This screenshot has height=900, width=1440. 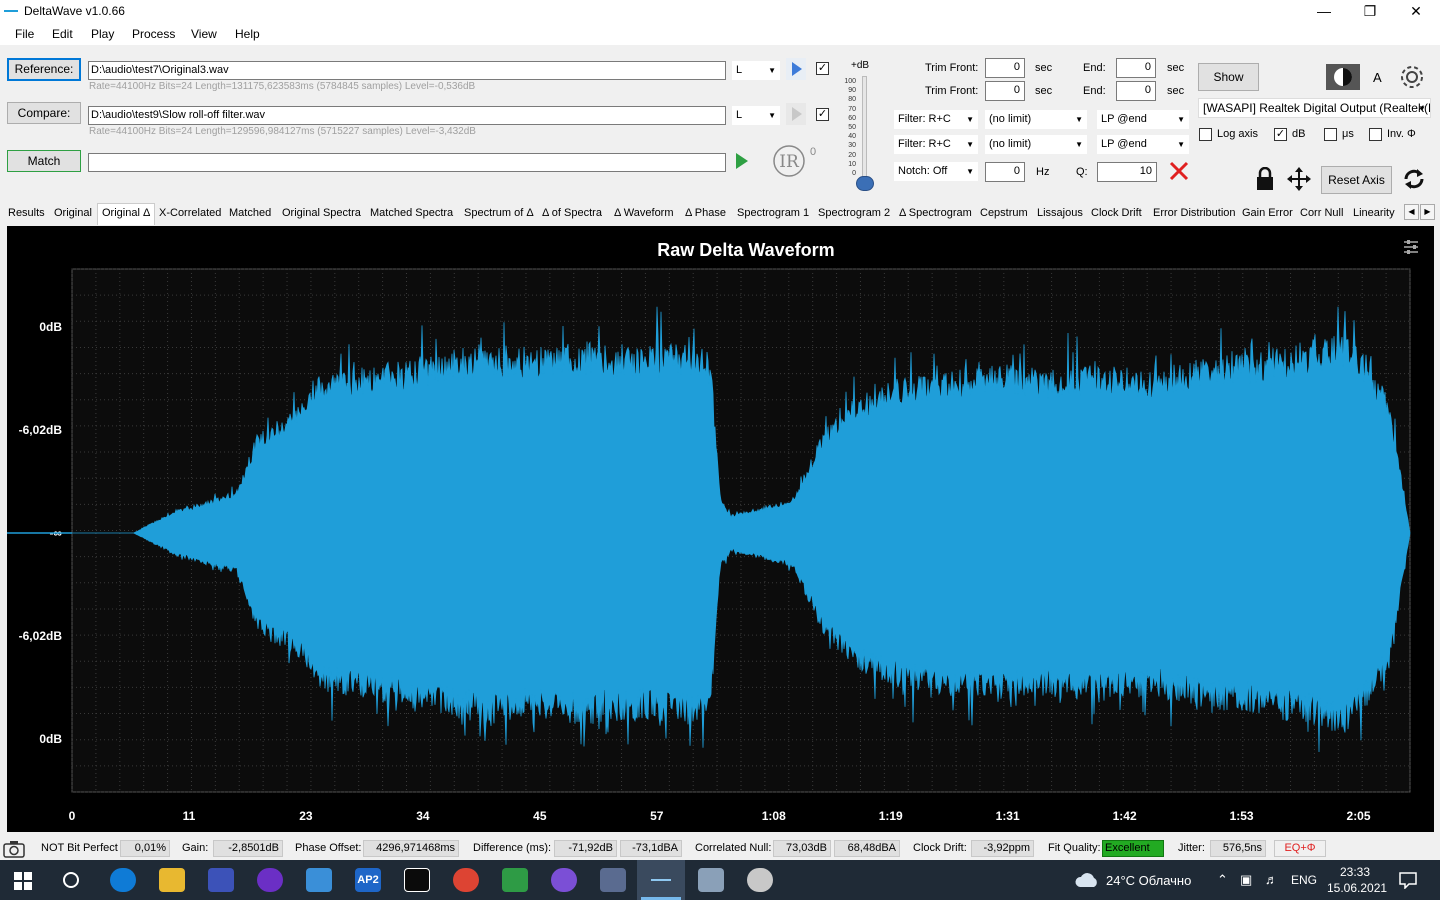 What do you see at coordinates (1267, 213) in the screenshot?
I see `tab-gain-error: Gain Error` at bounding box center [1267, 213].